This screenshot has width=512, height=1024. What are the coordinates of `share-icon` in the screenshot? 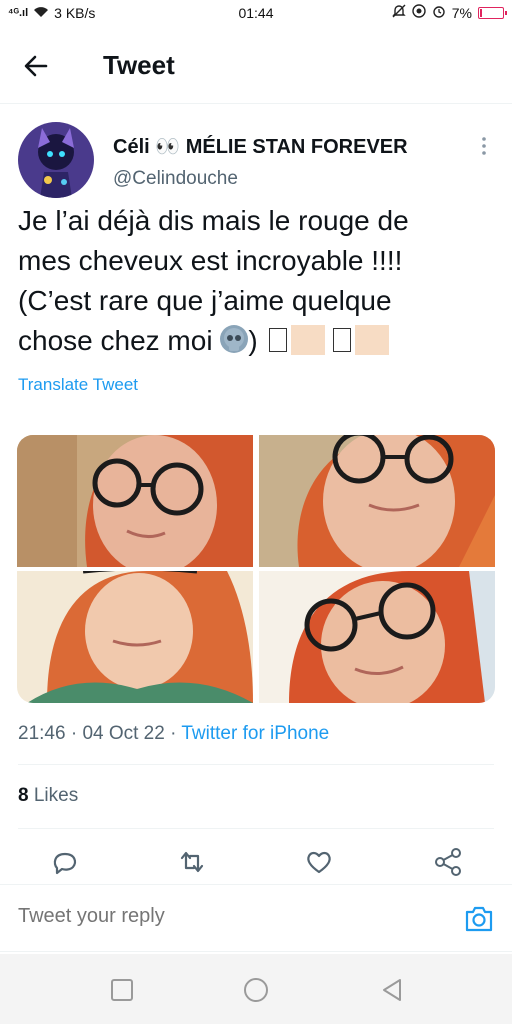 It's located at (448, 862).